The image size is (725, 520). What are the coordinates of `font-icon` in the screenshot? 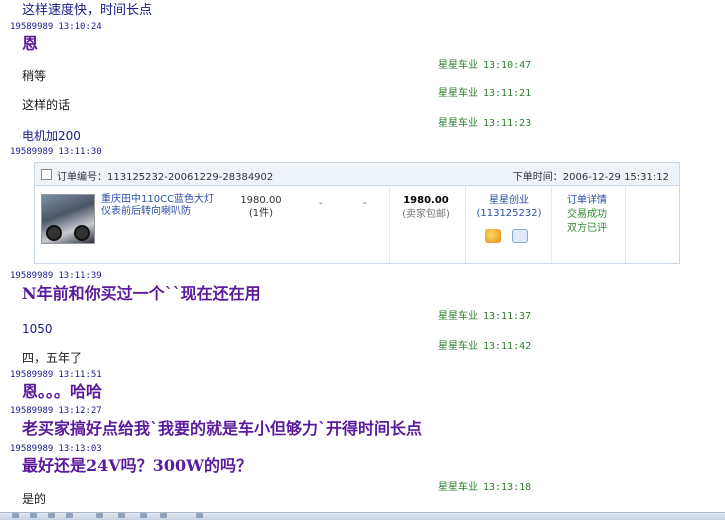 It's located at (15, 515).